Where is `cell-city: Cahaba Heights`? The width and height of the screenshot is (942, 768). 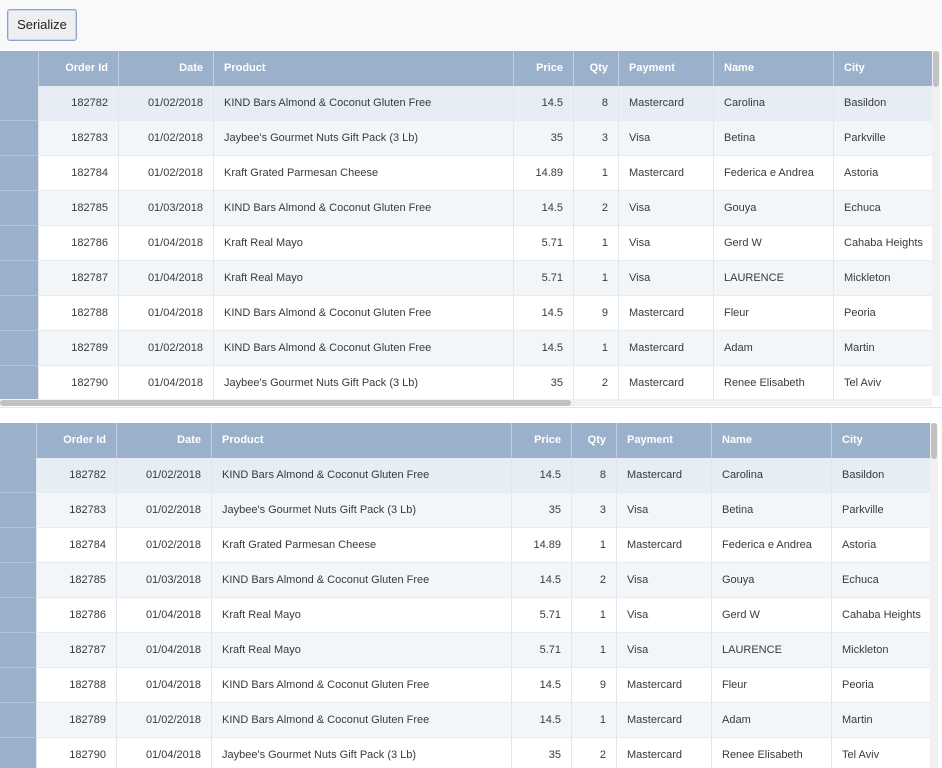 cell-city: Cahaba Heights is located at coordinates (882, 243).